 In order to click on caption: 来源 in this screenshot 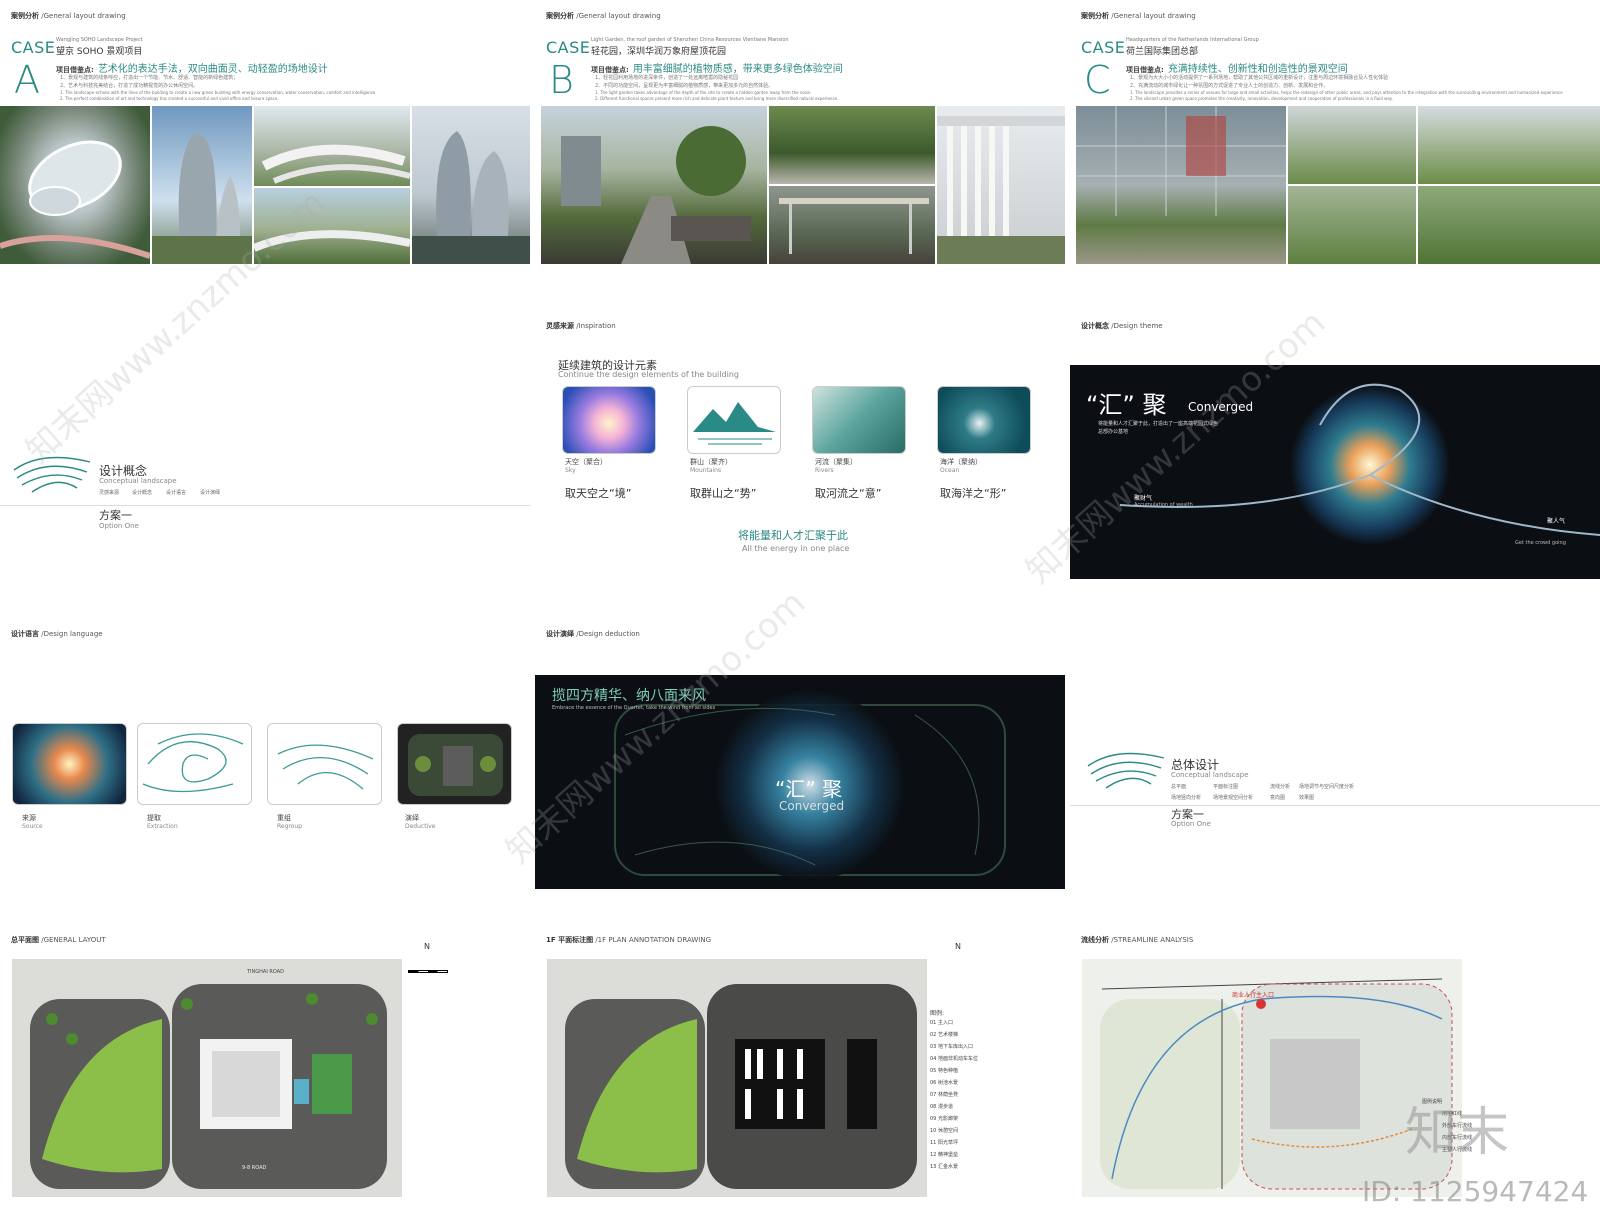, I will do `click(29, 818)`.